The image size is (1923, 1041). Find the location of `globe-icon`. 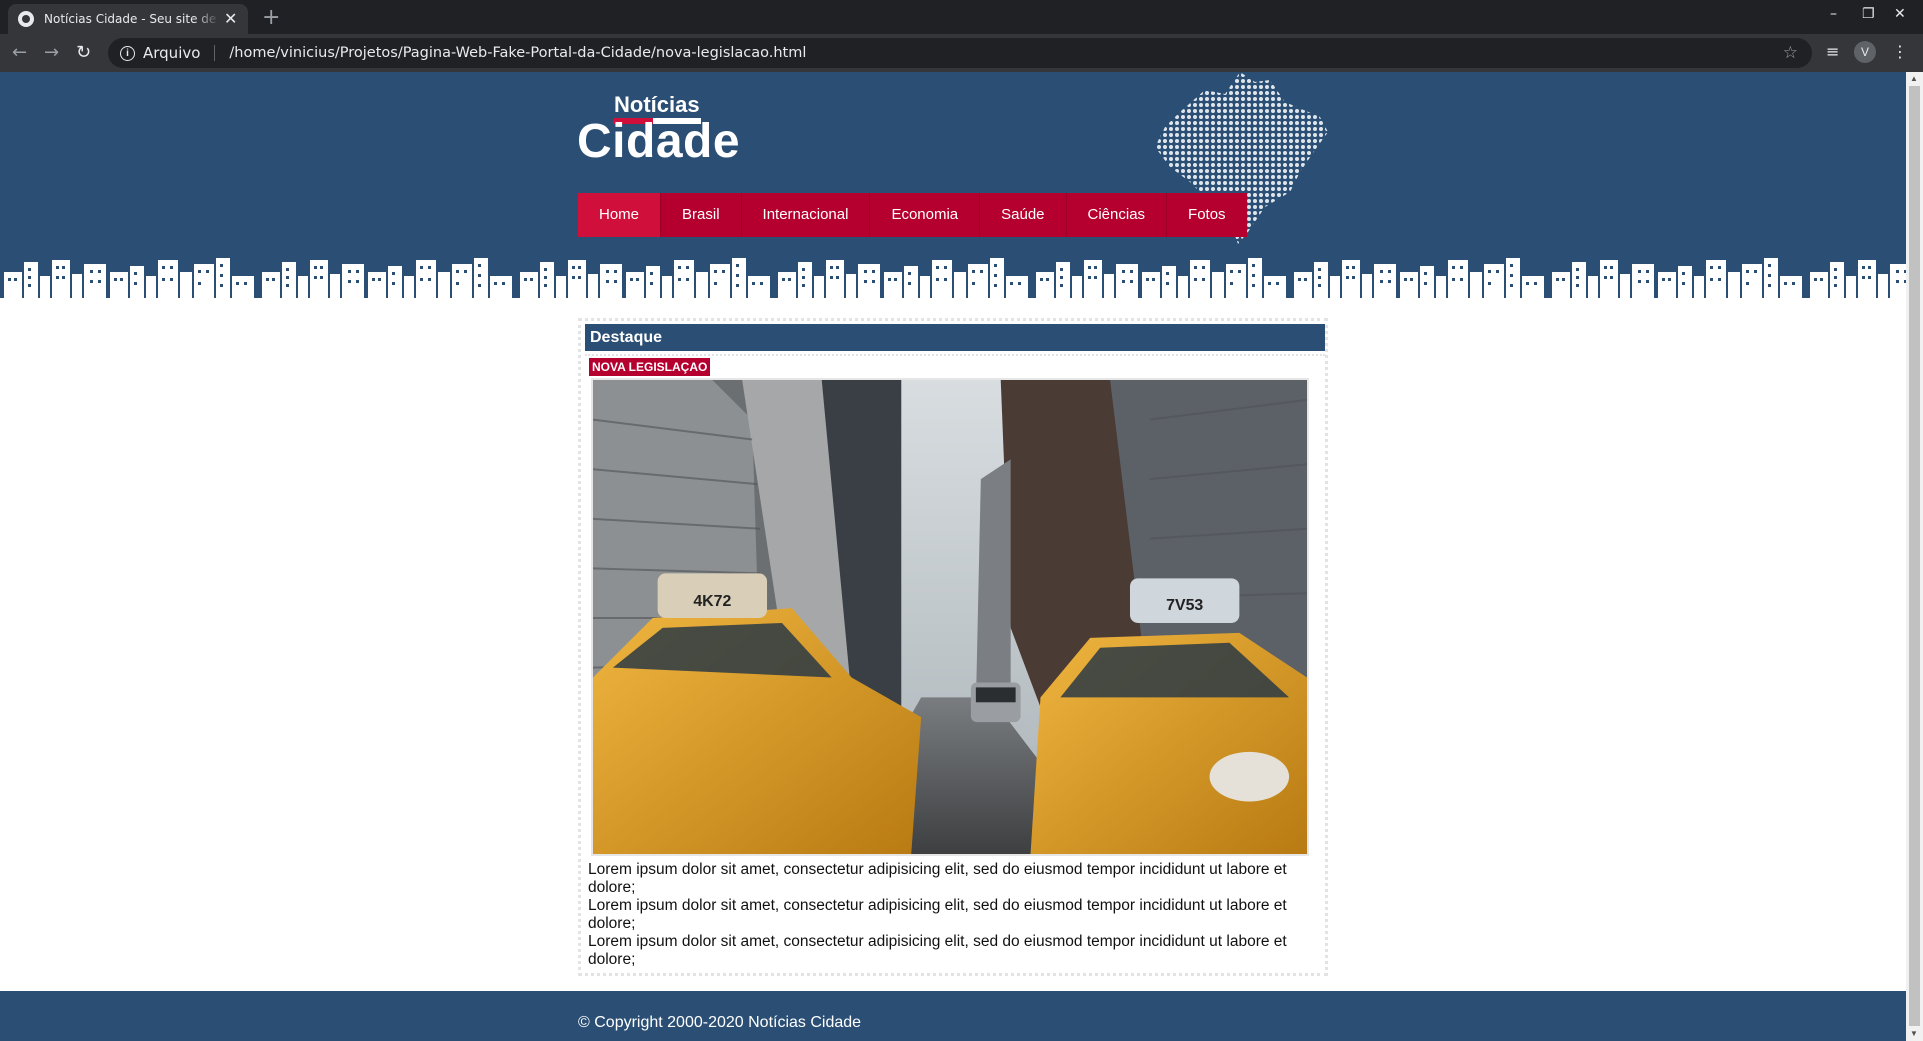

globe-icon is located at coordinates (26, 19).